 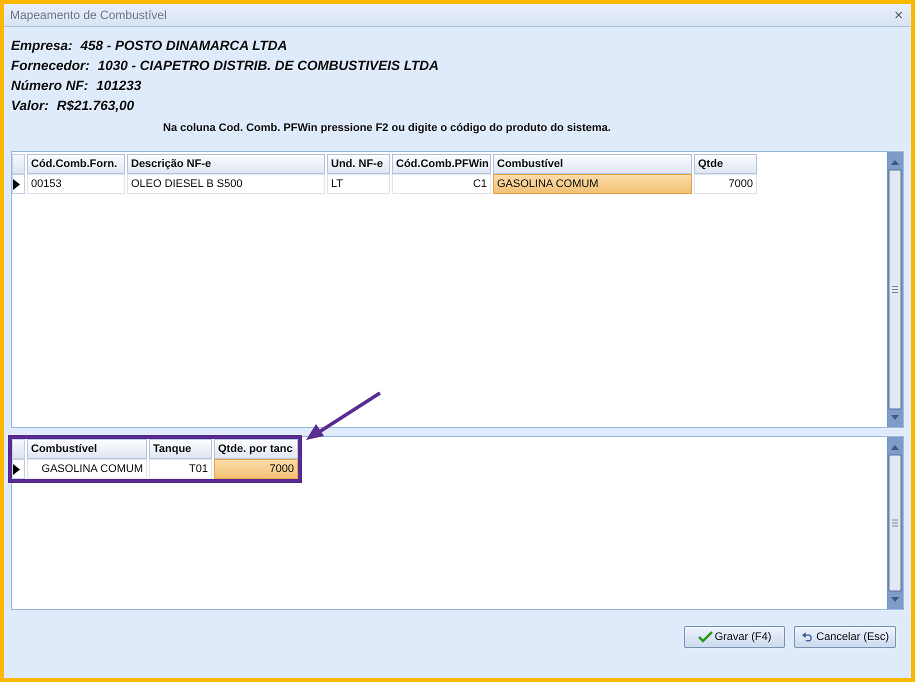 I want to click on field-value: 101233, so click(x=119, y=85).